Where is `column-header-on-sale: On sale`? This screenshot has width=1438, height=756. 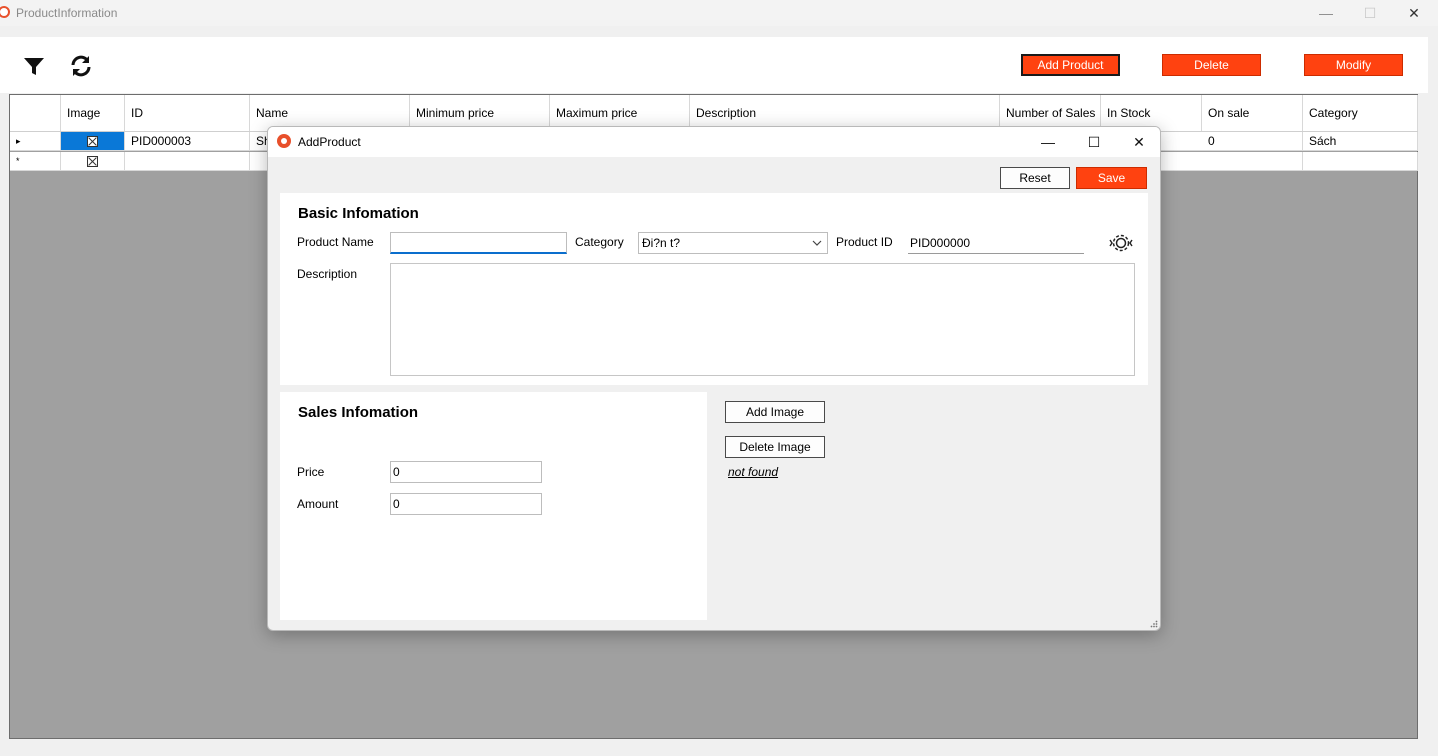
column-header-on-sale: On sale is located at coordinates (1252, 113).